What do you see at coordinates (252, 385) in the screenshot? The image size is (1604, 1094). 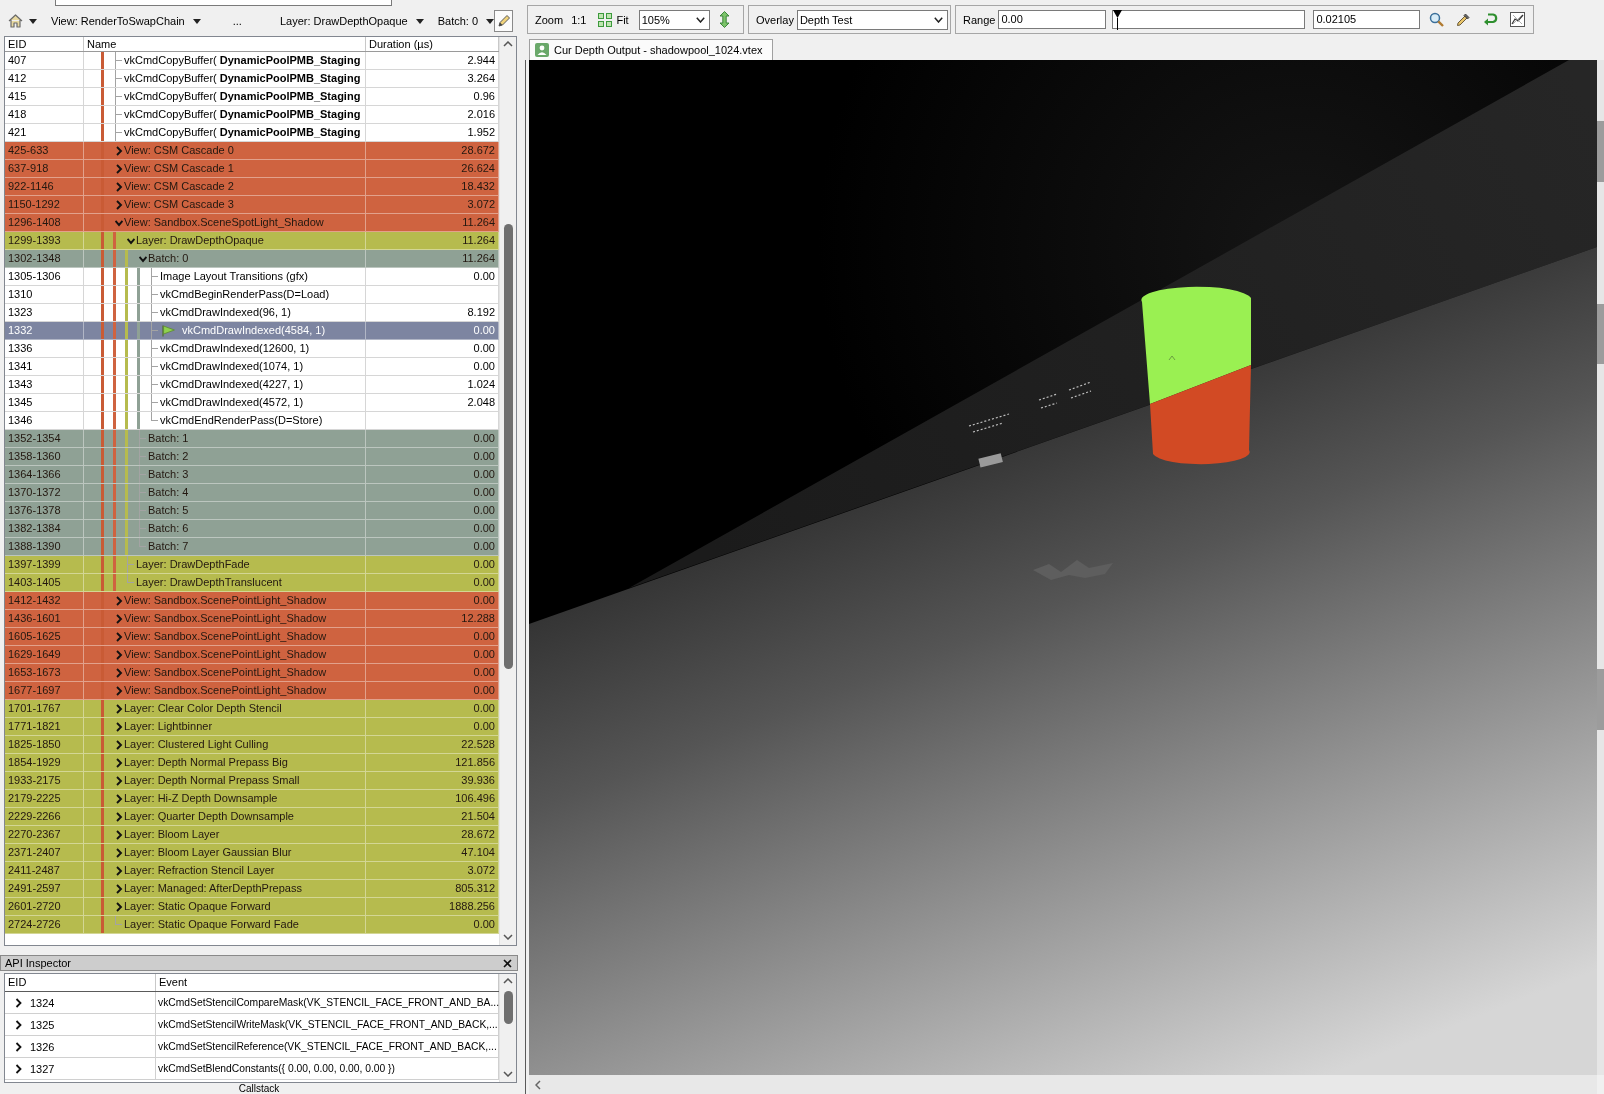 I see `event-row: 1343 vkCmdDrawIndexed(4227, 1) 1.024` at bounding box center [252, 385].